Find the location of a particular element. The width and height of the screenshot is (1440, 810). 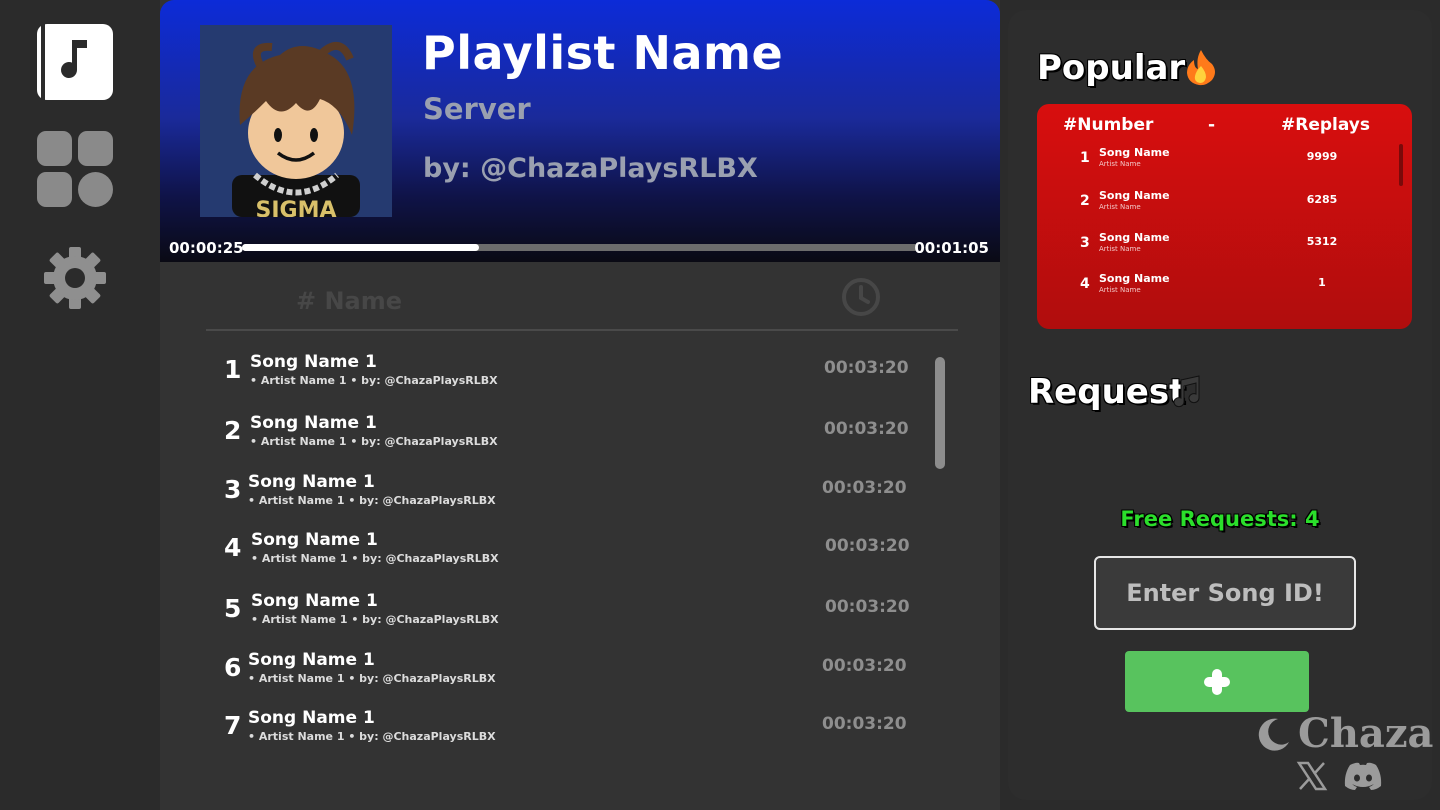

fire-icon is located at coordinates (1201, 68).